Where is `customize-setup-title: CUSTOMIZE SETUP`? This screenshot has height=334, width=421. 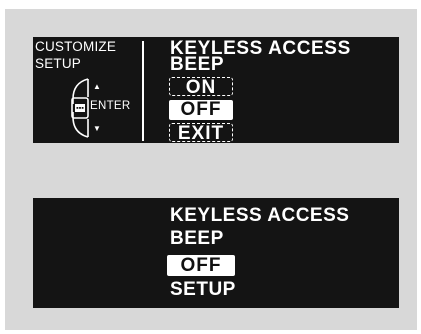
customize-setup-title: CUSTOMIZE SETUP is located at coordinates (75, 55).